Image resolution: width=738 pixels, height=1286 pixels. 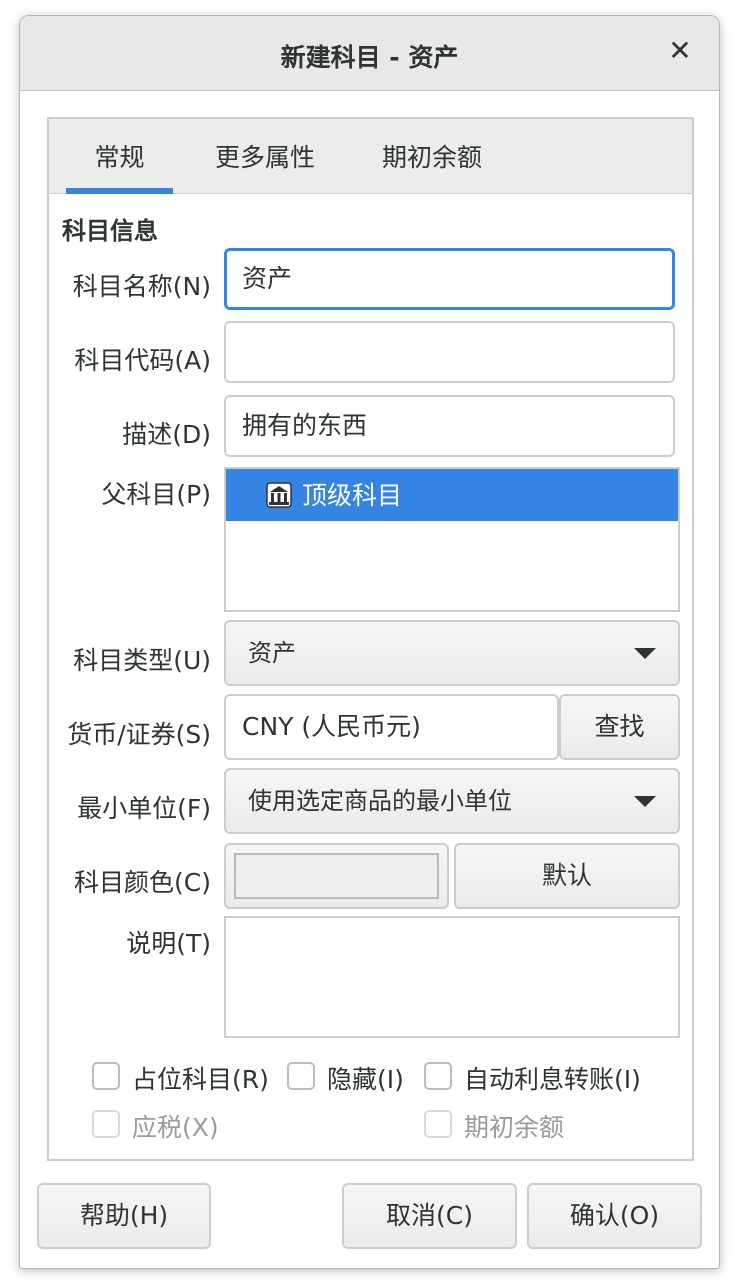 I want to click on currency-label: 货币/证券(S), so click(x=139, y=734).